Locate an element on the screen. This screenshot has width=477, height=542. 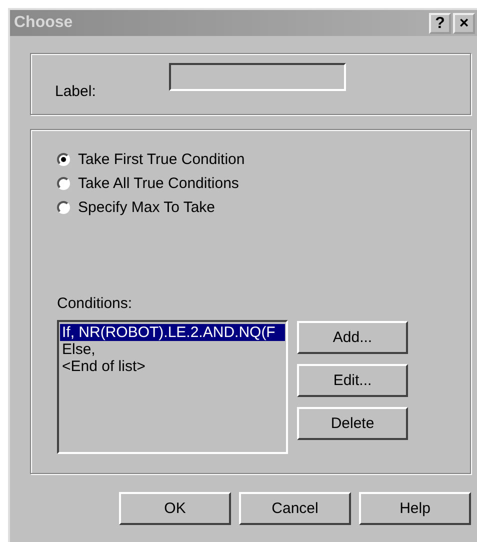
radio-label: Take First True Condition is located at coordinates (161, 159).